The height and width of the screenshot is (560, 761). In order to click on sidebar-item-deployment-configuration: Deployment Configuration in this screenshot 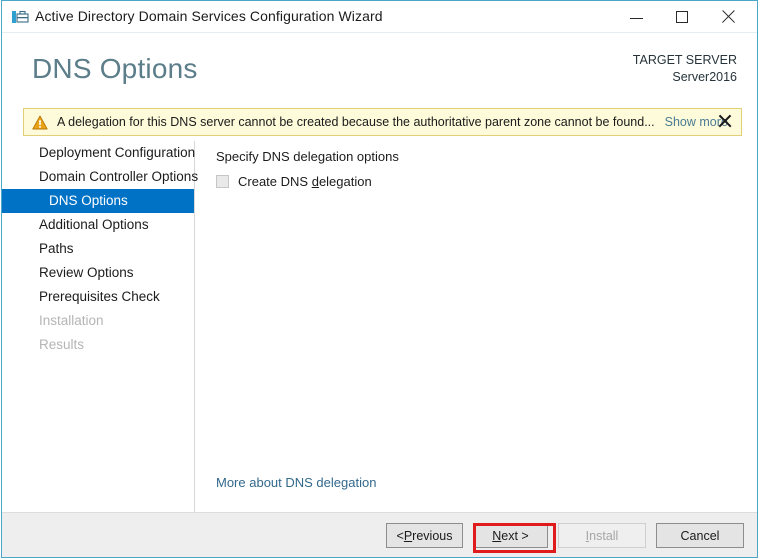, I will do `click(98, 153)`.